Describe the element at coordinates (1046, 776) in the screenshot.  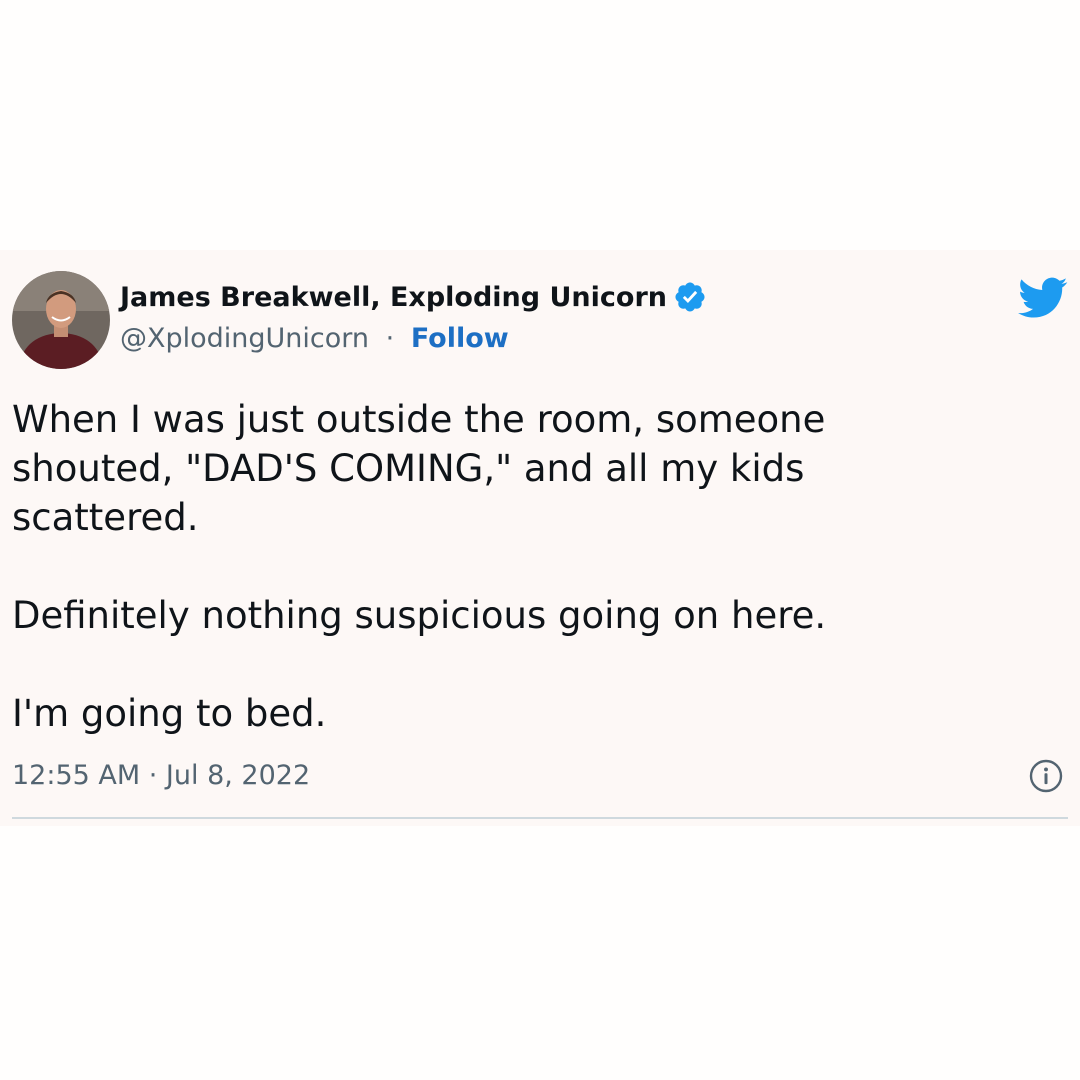
I see `info-icon` at that location.